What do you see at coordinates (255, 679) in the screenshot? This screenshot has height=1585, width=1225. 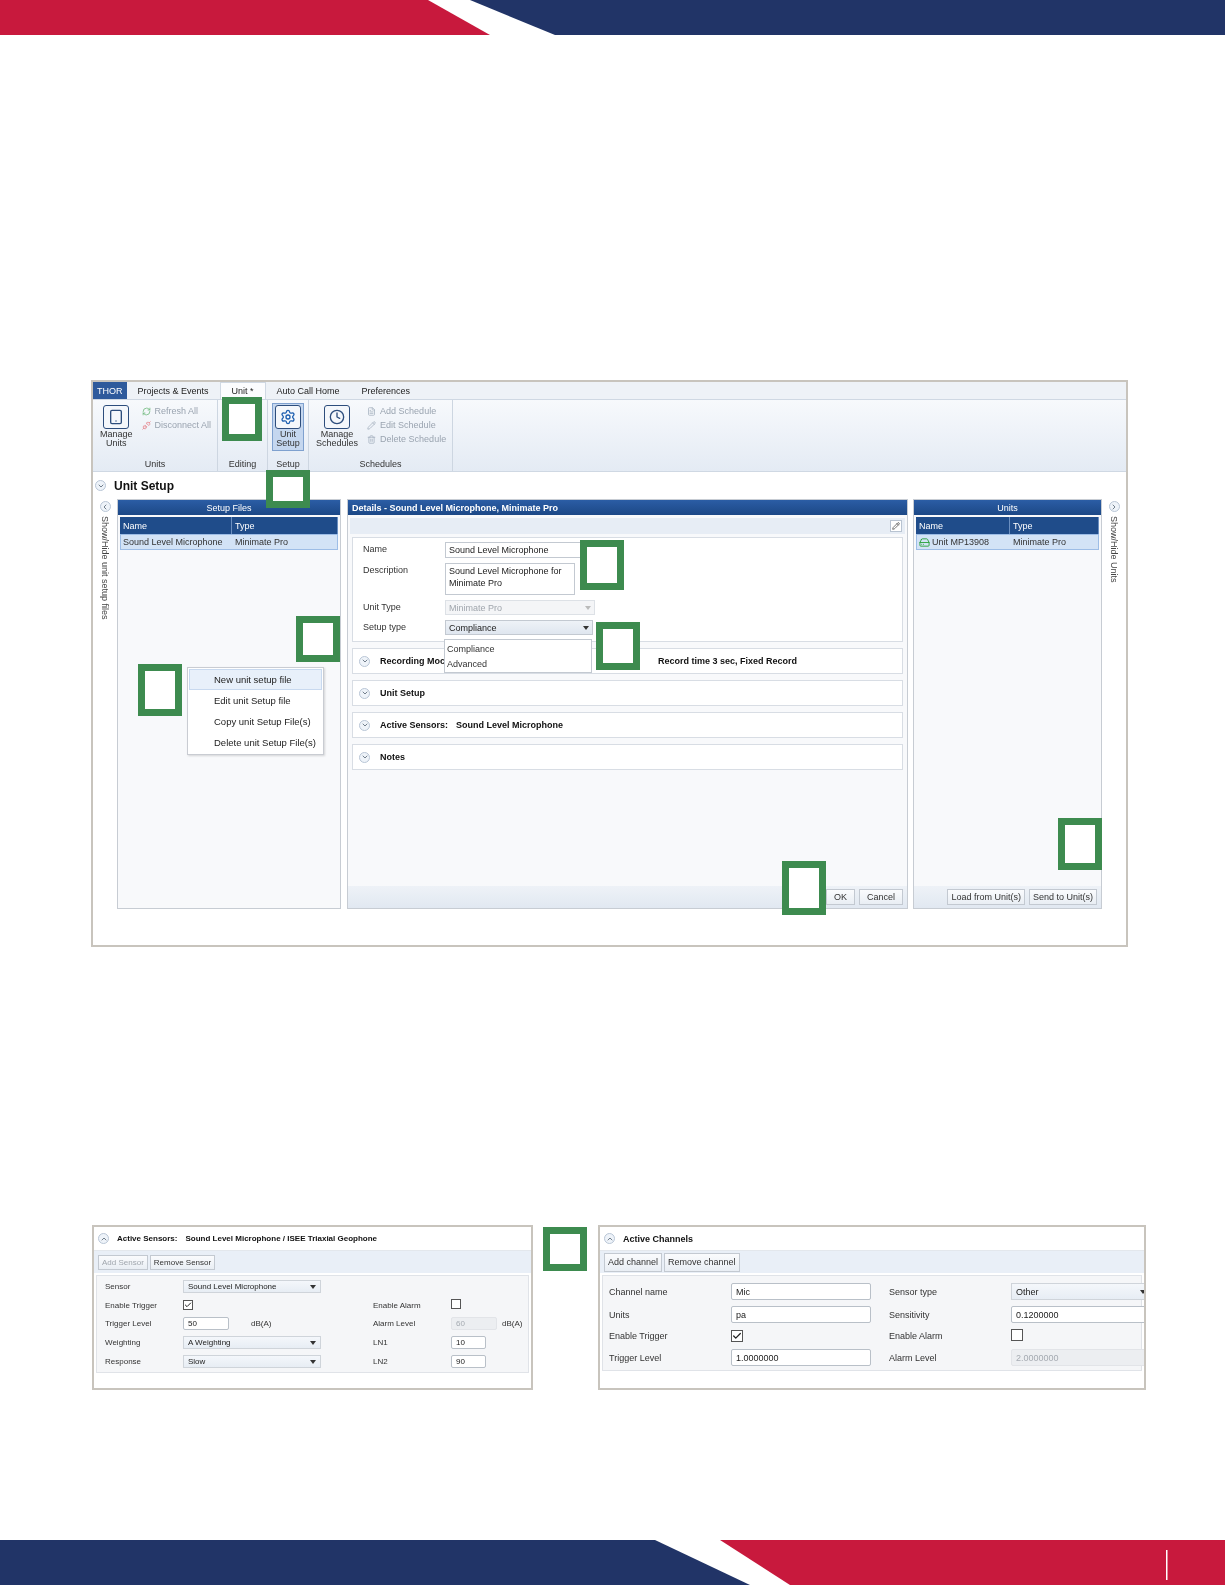 I see `menu-item: New unit setup file` at bounding box center [255, 679].